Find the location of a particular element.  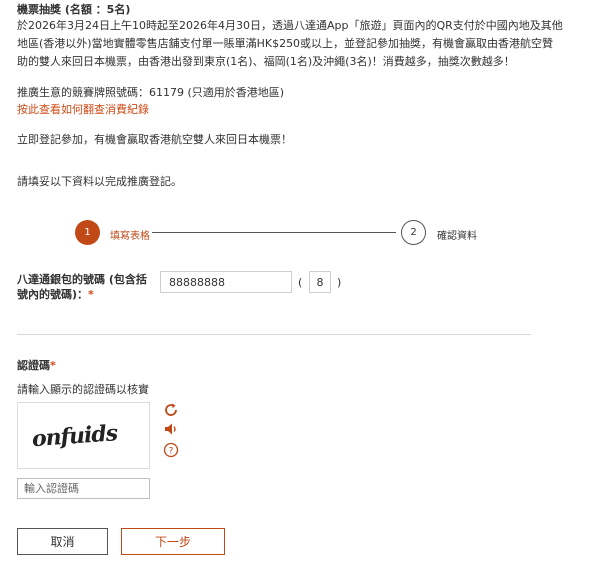

how-to-check-spending-link: 按此查看如何翻查消費紀錄 is located at coordinates (83, 109).